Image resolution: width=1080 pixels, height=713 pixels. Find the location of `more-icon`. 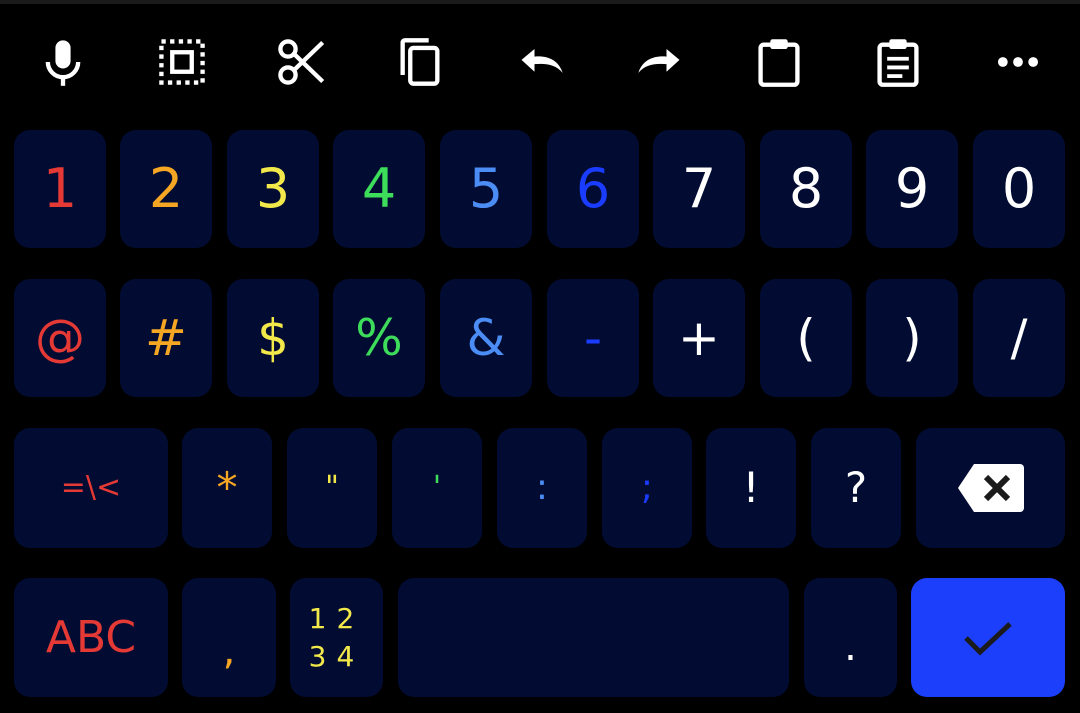

more-icon is located at coordinates (1018, 62).